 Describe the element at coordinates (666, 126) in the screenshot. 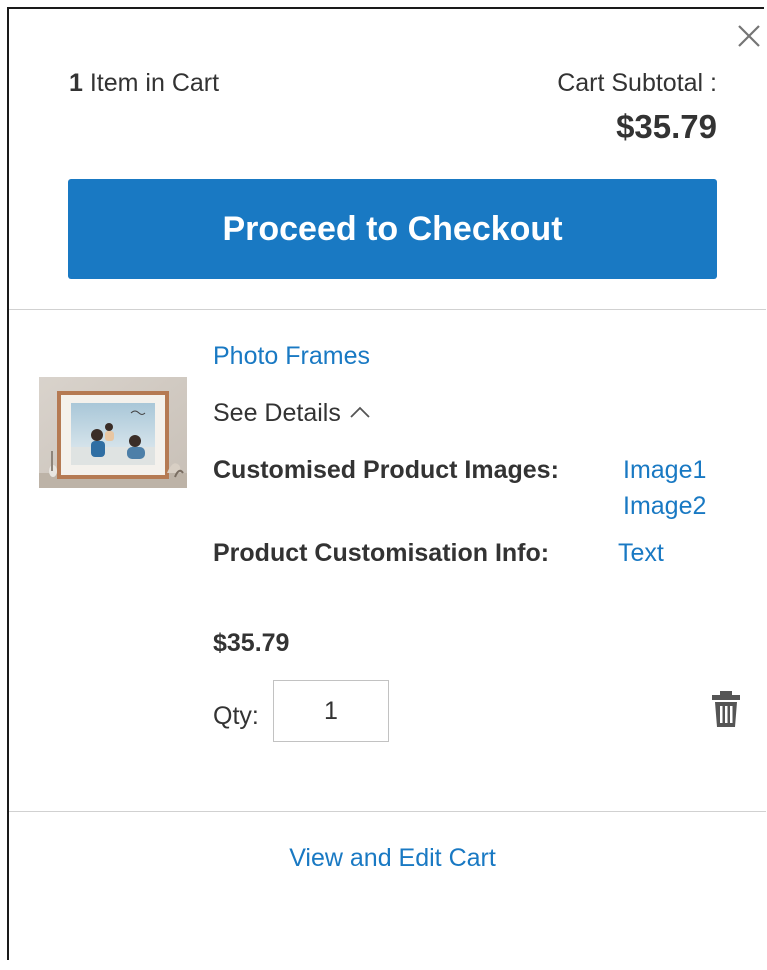

I see `subtotal-price: $35.79` at that location.